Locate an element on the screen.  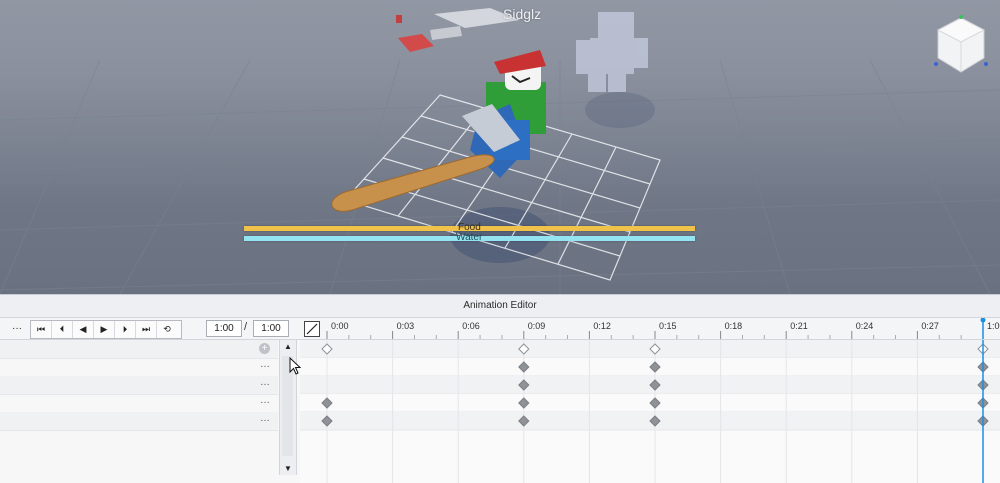
tick-label: 0:24 is located at coordinates (865, 326).